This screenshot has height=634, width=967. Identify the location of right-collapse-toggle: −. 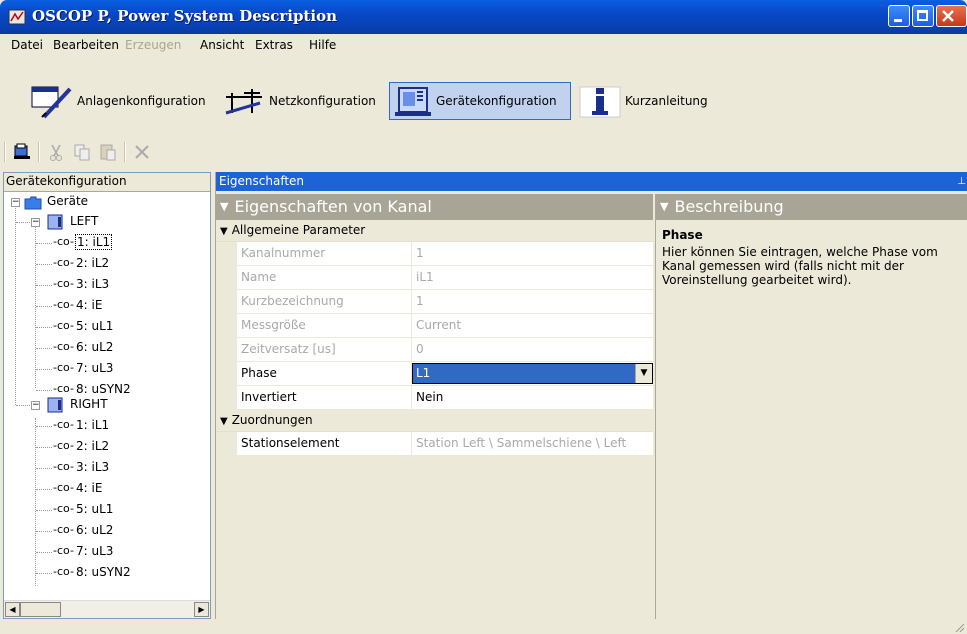
(35, 405).